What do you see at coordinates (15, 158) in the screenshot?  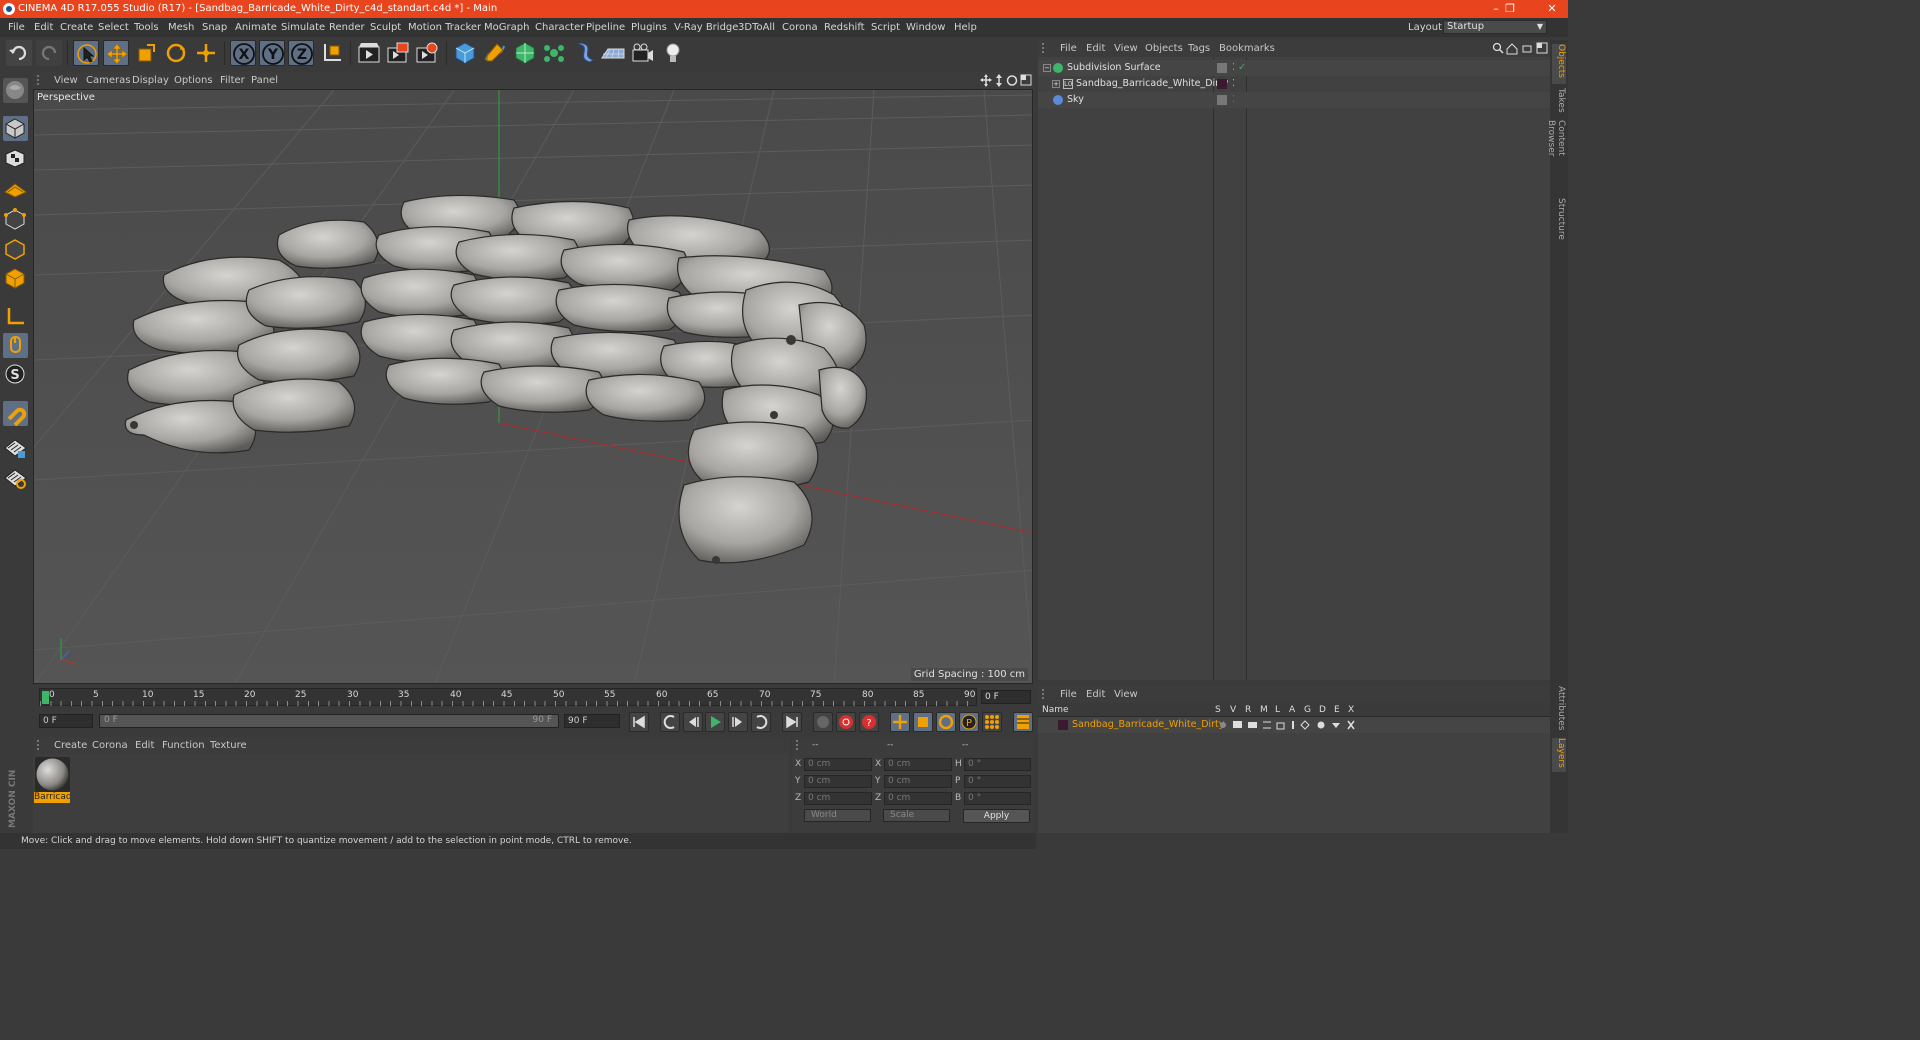 I see `workplane-icon` at bounding box center [15, 158].